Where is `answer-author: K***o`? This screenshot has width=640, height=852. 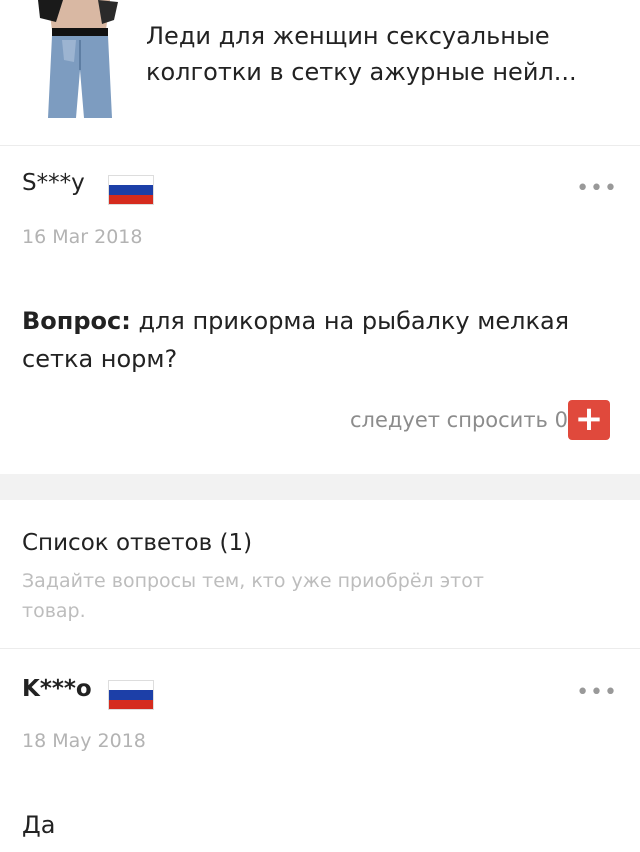
answer-author: K***o is located at coordinates (57, 689).